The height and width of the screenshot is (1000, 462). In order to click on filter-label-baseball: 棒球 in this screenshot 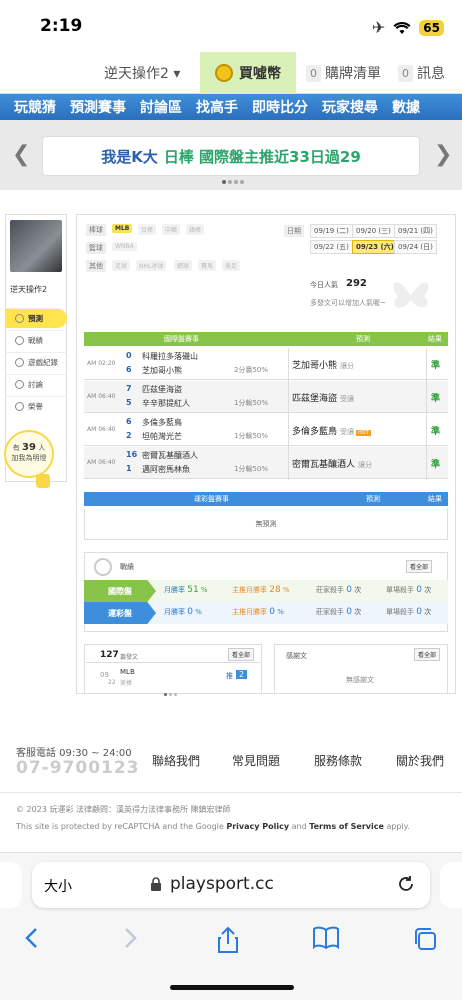, I will do `click(96, 230)`.